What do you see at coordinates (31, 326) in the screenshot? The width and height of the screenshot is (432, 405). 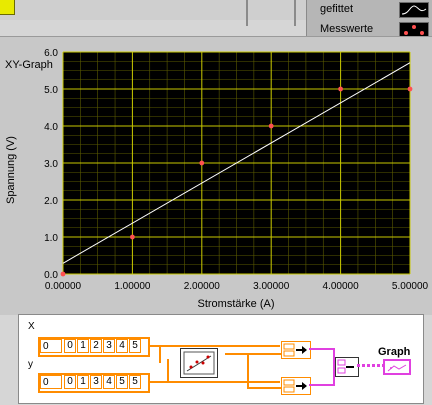 I see `x-array-label: X` at bounding box center [31, 326].